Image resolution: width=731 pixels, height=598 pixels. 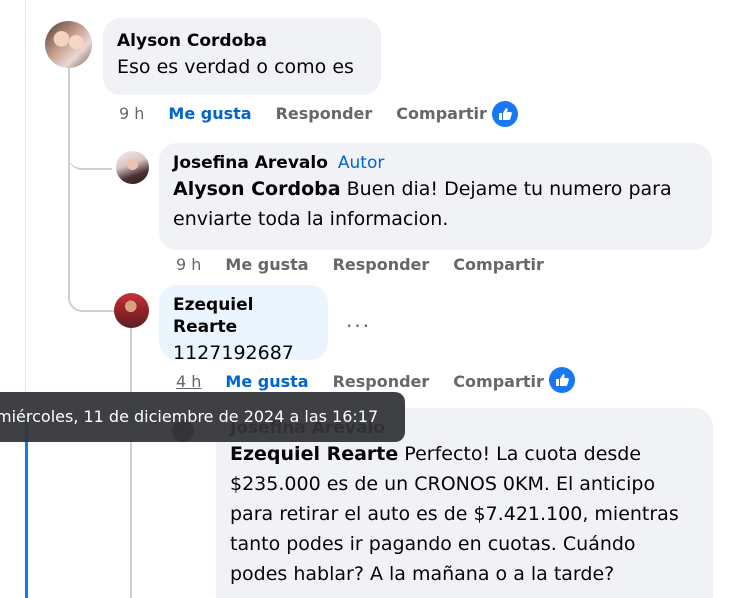 I want to click on comment-author: Ezequiel Rearte, so click(x=244, y=316).